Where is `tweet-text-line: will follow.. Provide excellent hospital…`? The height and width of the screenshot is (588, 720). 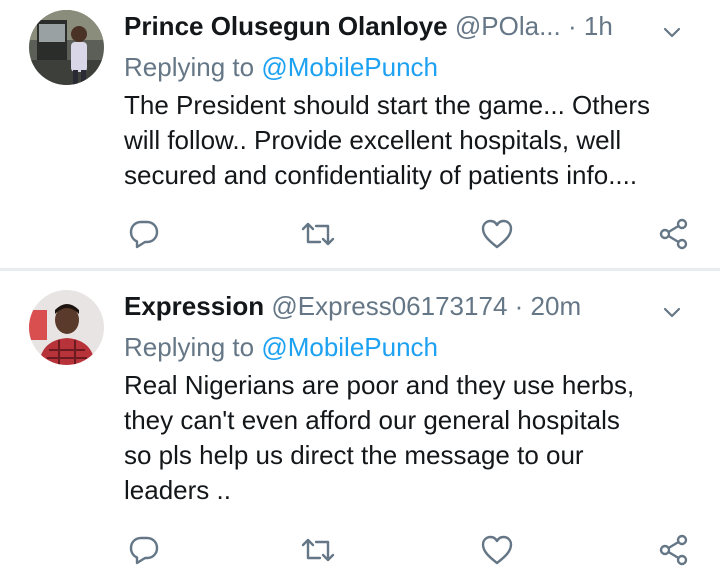 tweet-text-line: will follow.. Provide excellent hospital… is located at coordinates (373, 140).